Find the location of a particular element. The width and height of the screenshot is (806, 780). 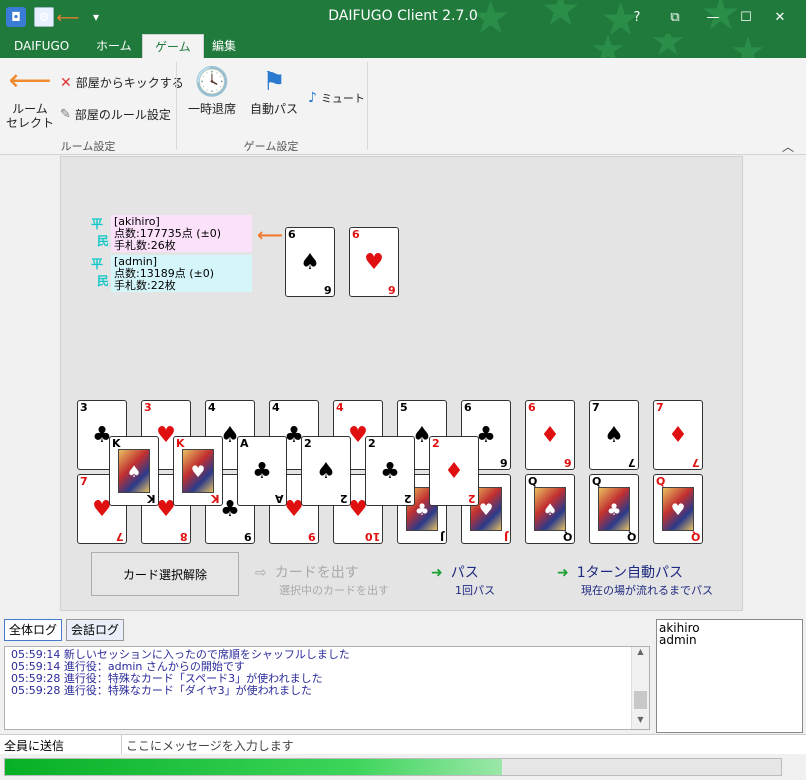

leave-label: 一時退席 is located at coordinates (211, 109).